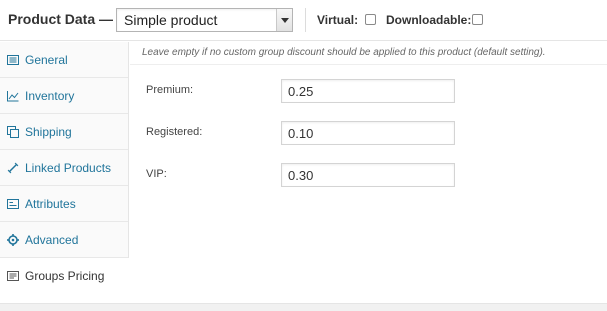 Image resolution: width=607 pixels, height=311 pixels. Describe the element at coordinates (174, 132) in the screenshot. I see `registered-label: Registered:` at that location.